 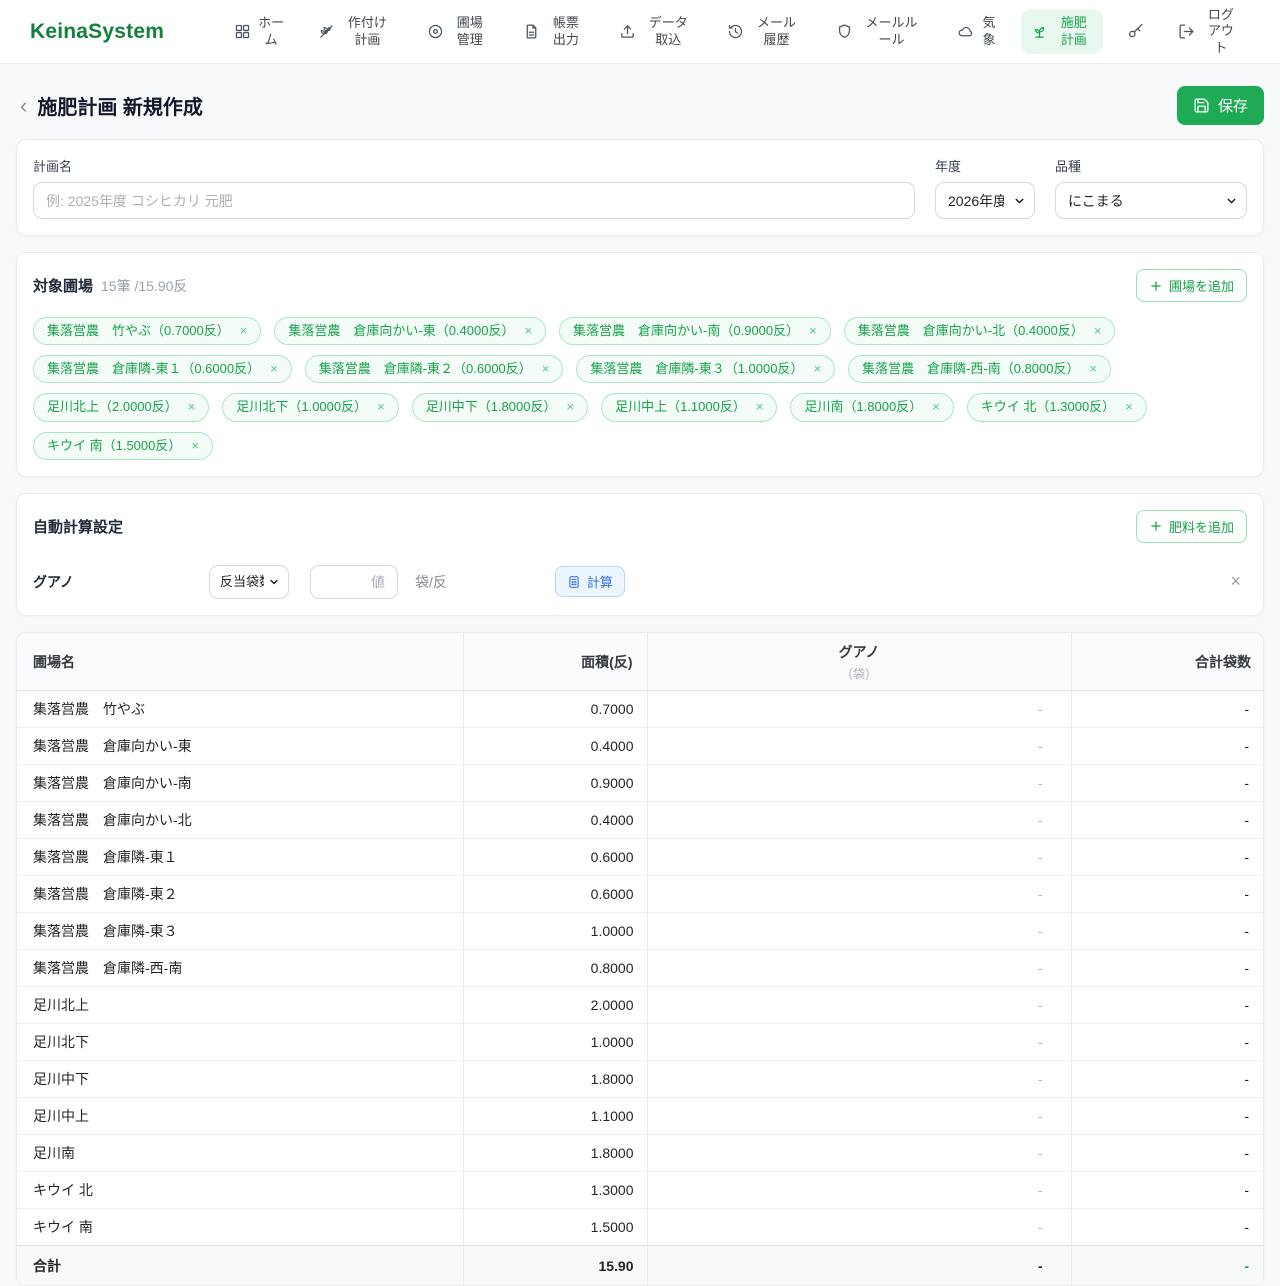 What do you see at coordinates (574, 582) in the screenshot?
I see `calculator-icon` at bounding box center [574, 582].